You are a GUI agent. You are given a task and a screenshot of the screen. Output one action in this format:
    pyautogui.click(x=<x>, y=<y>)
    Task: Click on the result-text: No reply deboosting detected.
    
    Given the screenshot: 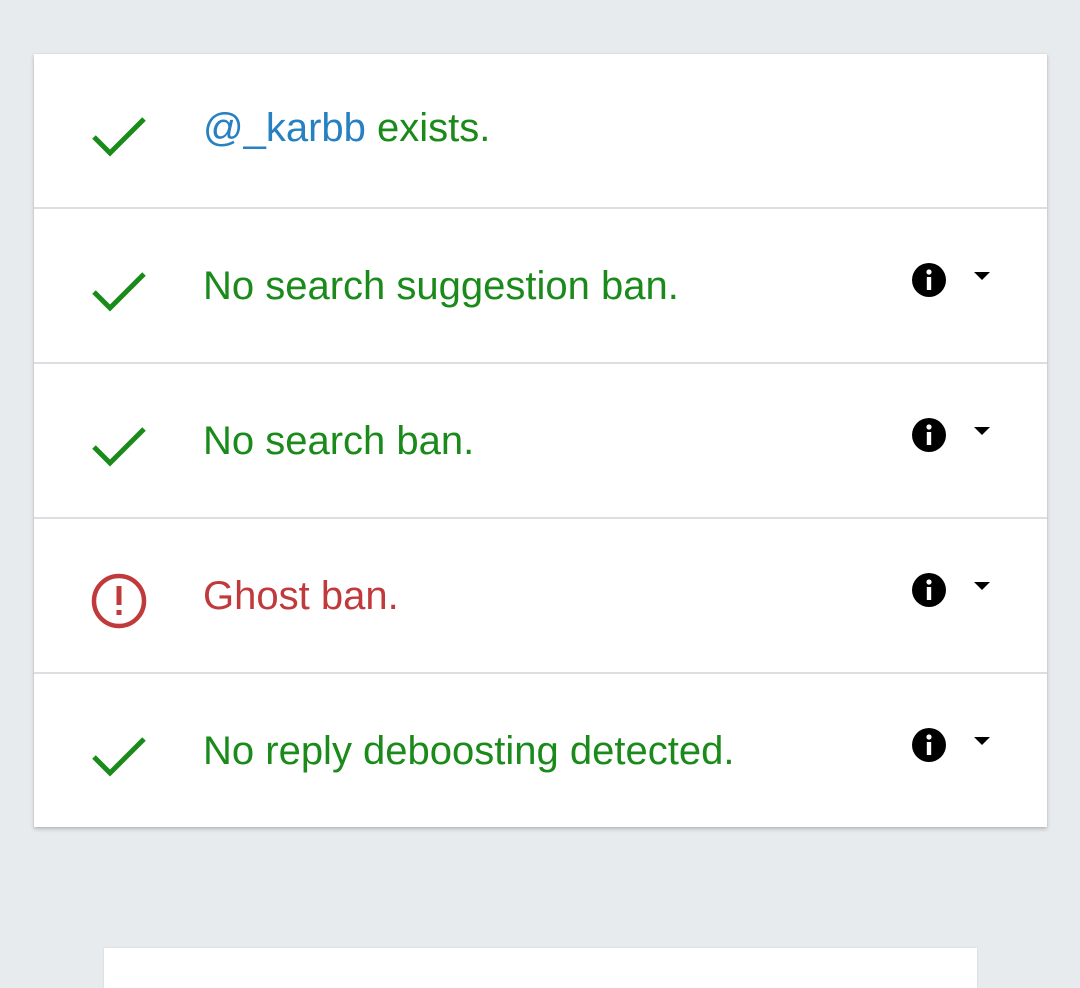 What is the action you would take?
    pyautogui.click(x=469, y=750)
    